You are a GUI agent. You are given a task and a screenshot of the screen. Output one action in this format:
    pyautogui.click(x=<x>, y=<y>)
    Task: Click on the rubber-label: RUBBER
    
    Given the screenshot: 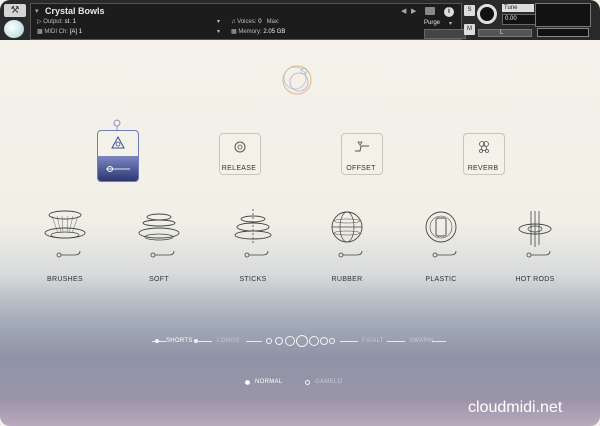 What is the action you would take?
    pyautogui.click(x=347, y=279)
    